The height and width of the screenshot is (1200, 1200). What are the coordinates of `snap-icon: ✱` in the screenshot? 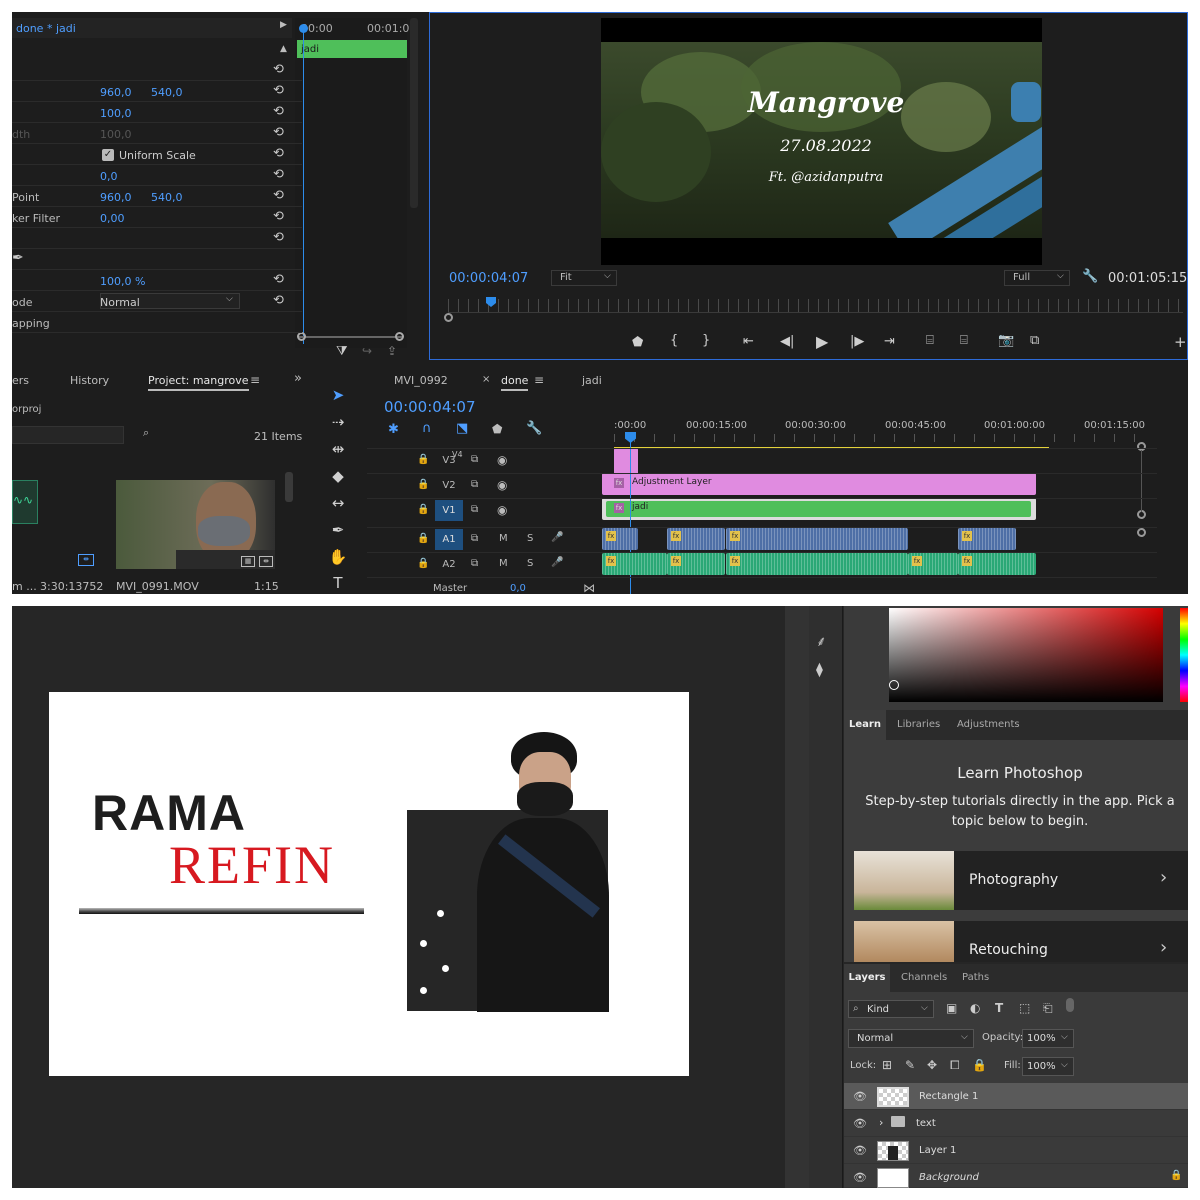 It's located at (393, 429).